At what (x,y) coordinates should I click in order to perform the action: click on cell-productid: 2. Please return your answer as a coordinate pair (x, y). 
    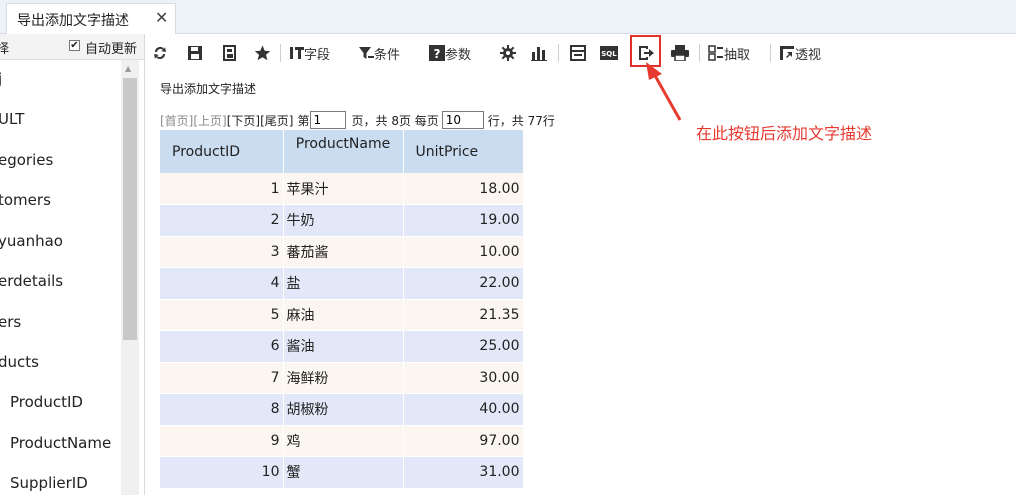
    Looking at the image, I should click on (222, 220).